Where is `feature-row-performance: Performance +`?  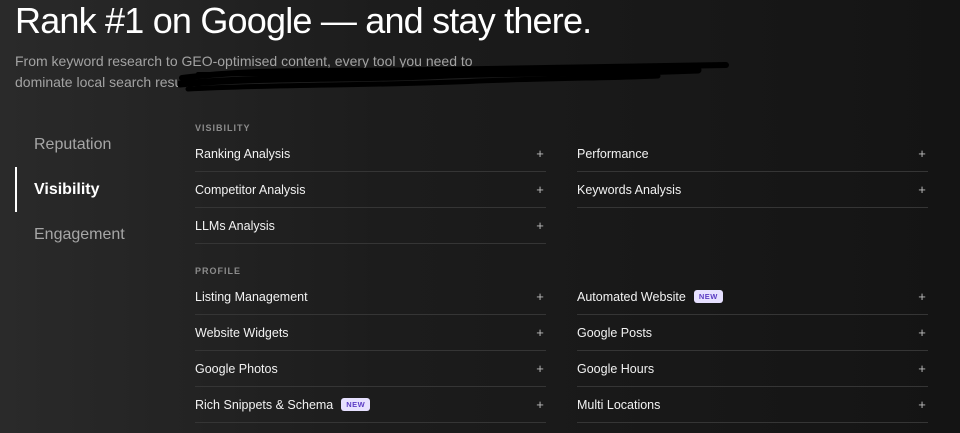 feature-row-performance: Performance + is located at coordinates (752, 154).